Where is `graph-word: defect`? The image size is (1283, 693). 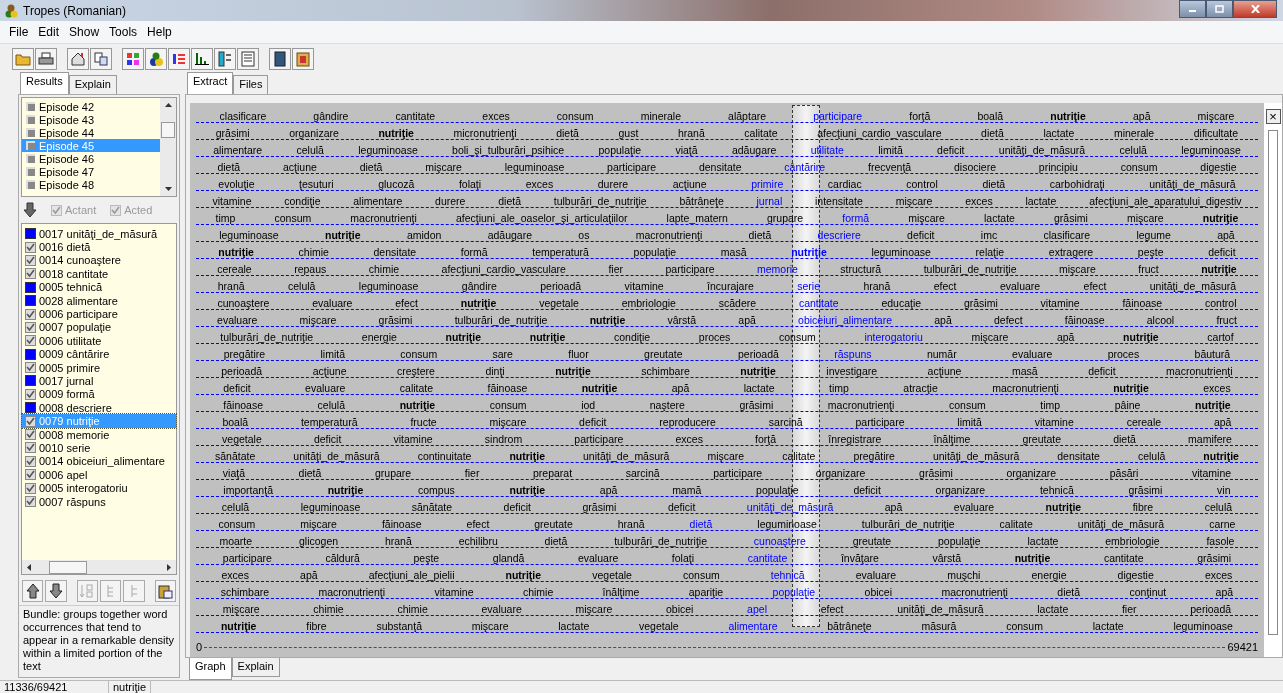 graph-word: defect is located at coordinates (1008, 320).